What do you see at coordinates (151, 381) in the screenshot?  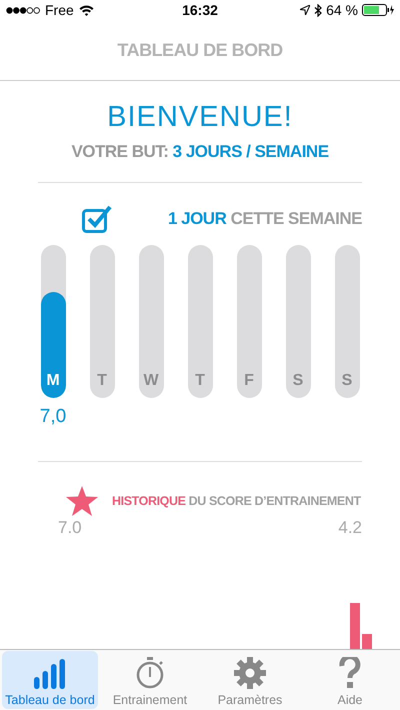 I see `day-letter: W` at bounding box center [151, 381].